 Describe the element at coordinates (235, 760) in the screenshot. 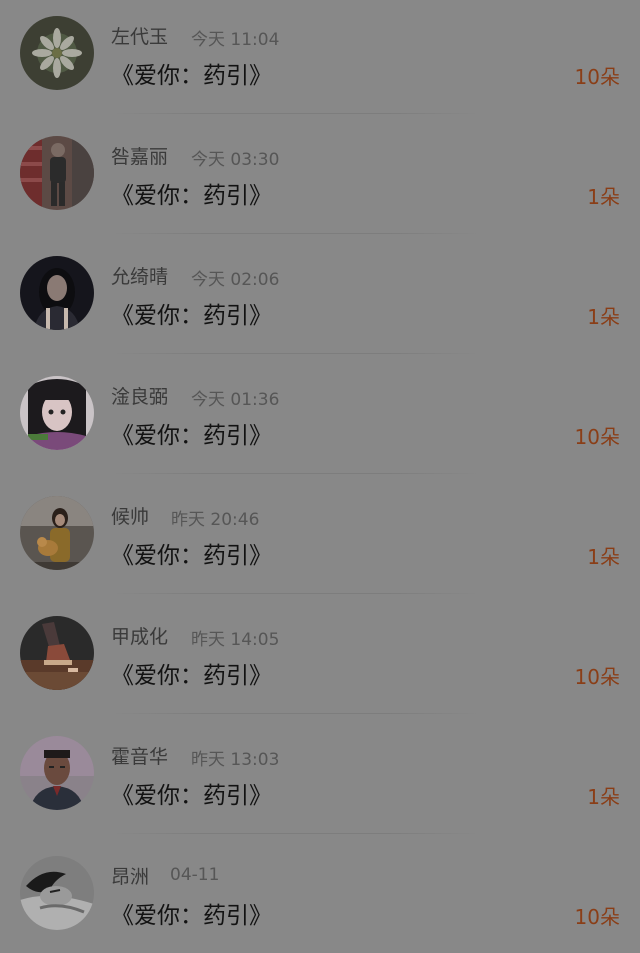

I see `message-time: 昨天 13:03` at that location.